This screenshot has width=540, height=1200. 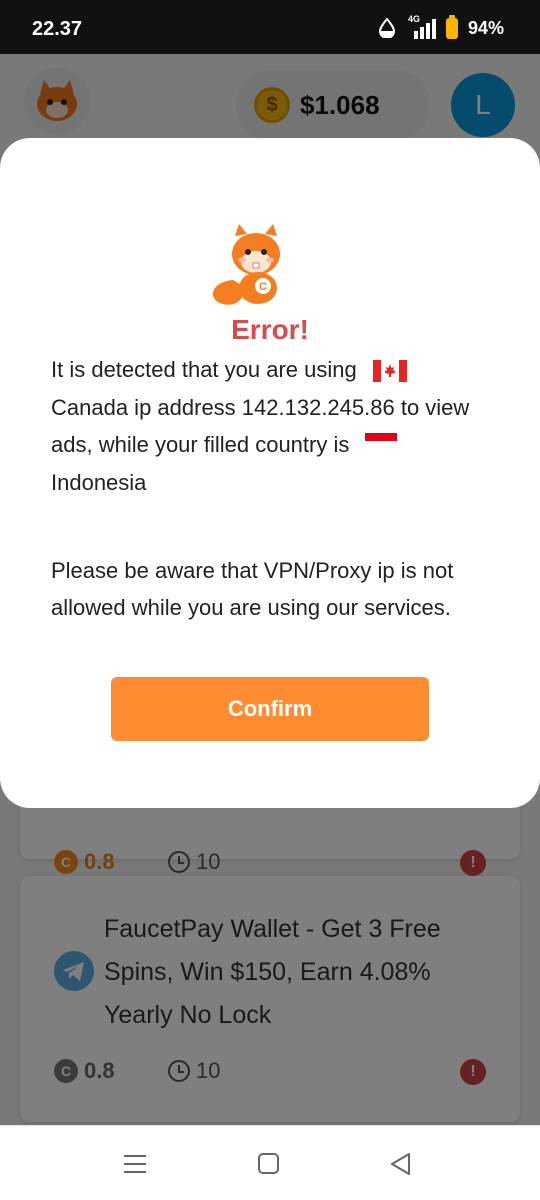 What do you see at coordinates (451, 26) in the screenshot?
I see `battery-icon` at bounding box center [451, 26].